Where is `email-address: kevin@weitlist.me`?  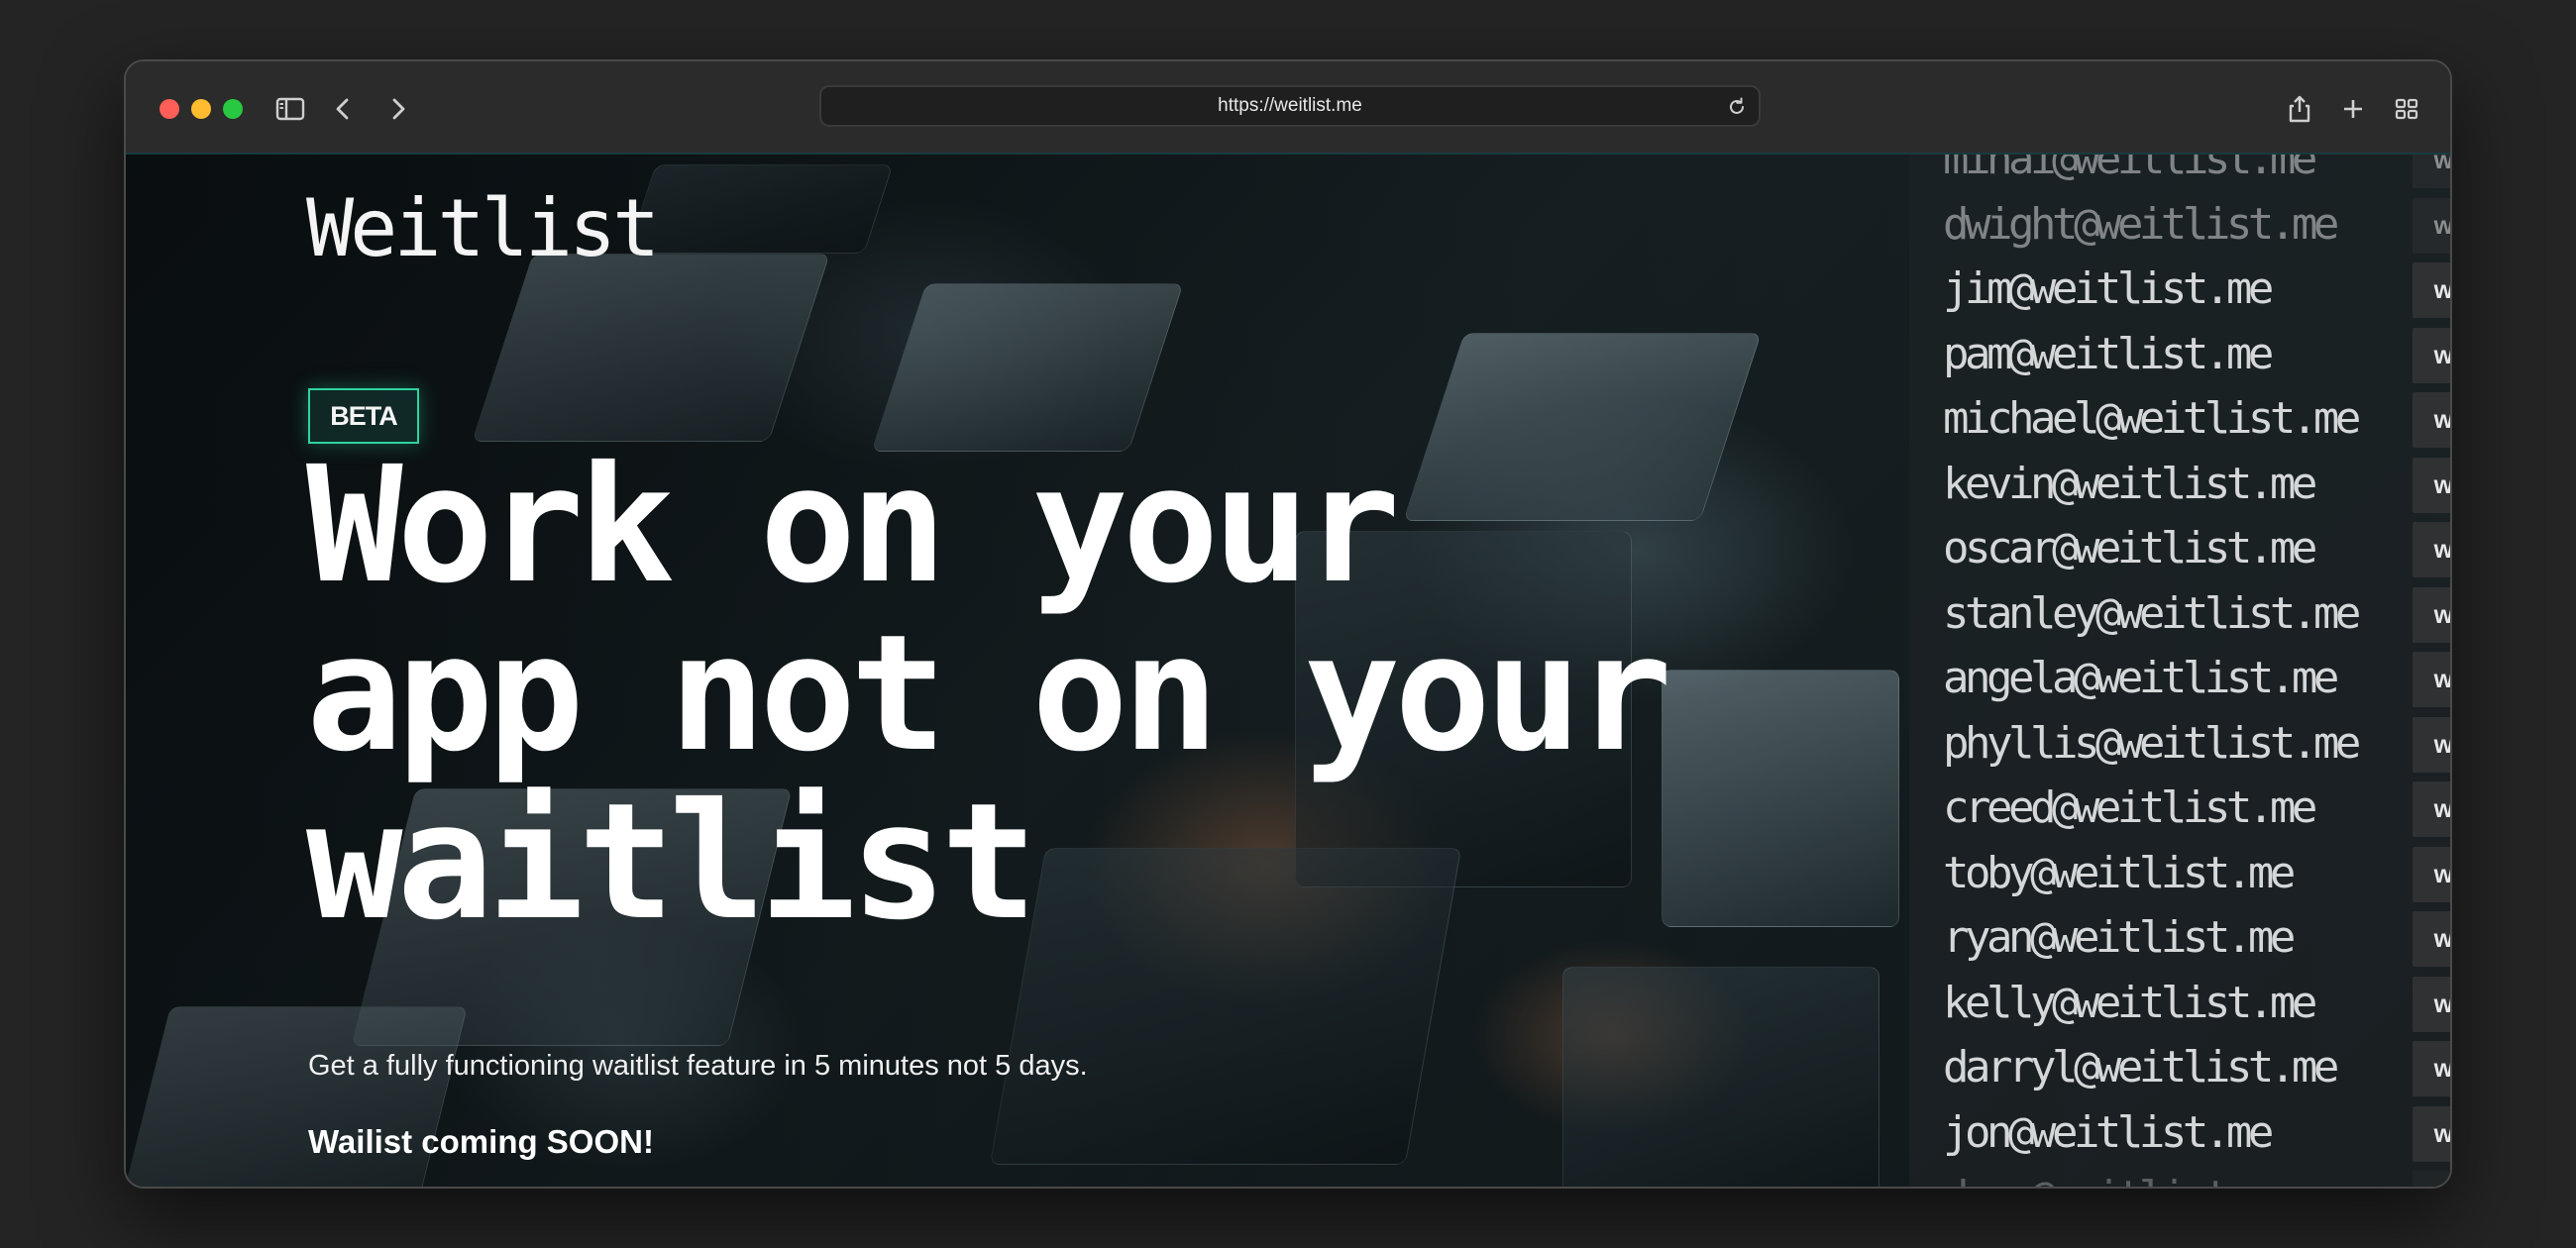
email-address: kevin@weitlist.me is located at coordinates (2130, 483).